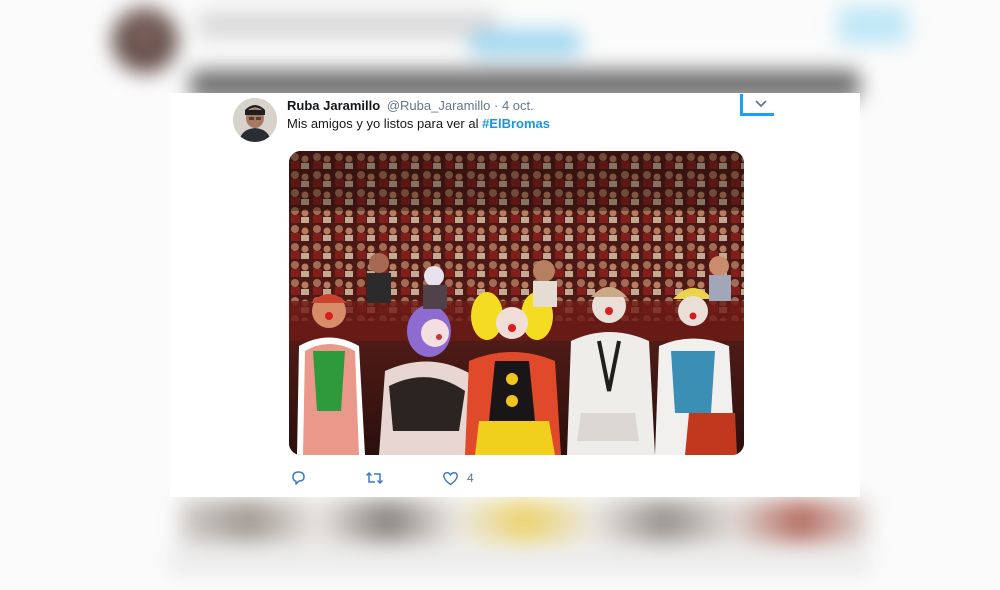  Describe the element at coordinates (420, 478) in the screenshot. I see `tweet-actions: 4` at that location.